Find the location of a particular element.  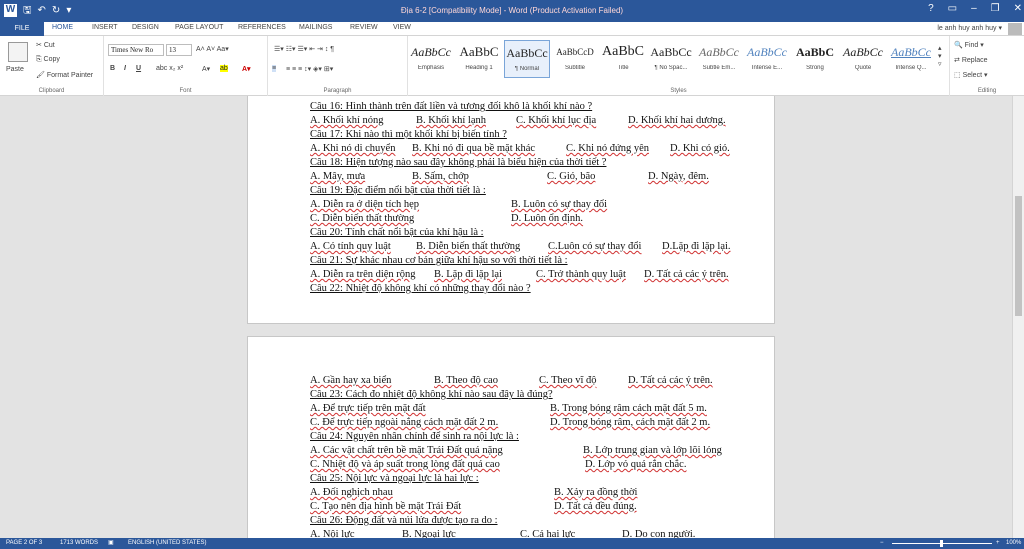

tab-review: REVIEW is located at coordinates (364, 27).